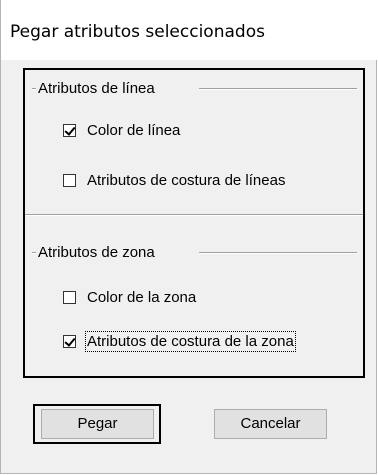 The width and height of the screenshot is (378, 475). Describe the element at coordinates (97, 424) in the screenshot. I see `paste-button: Pegar` at that location.